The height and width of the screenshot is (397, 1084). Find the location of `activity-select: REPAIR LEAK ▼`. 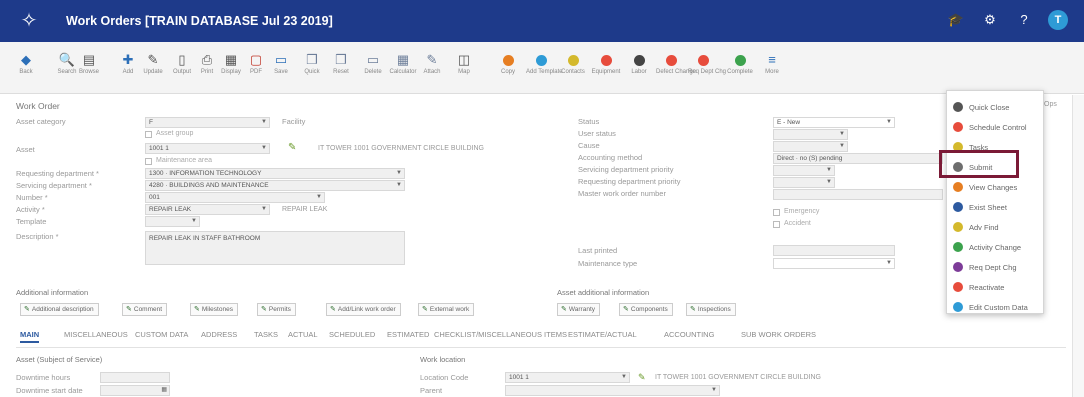

activity-select: REPAIR LEAK ▼ is located at coordinates (207, 209).